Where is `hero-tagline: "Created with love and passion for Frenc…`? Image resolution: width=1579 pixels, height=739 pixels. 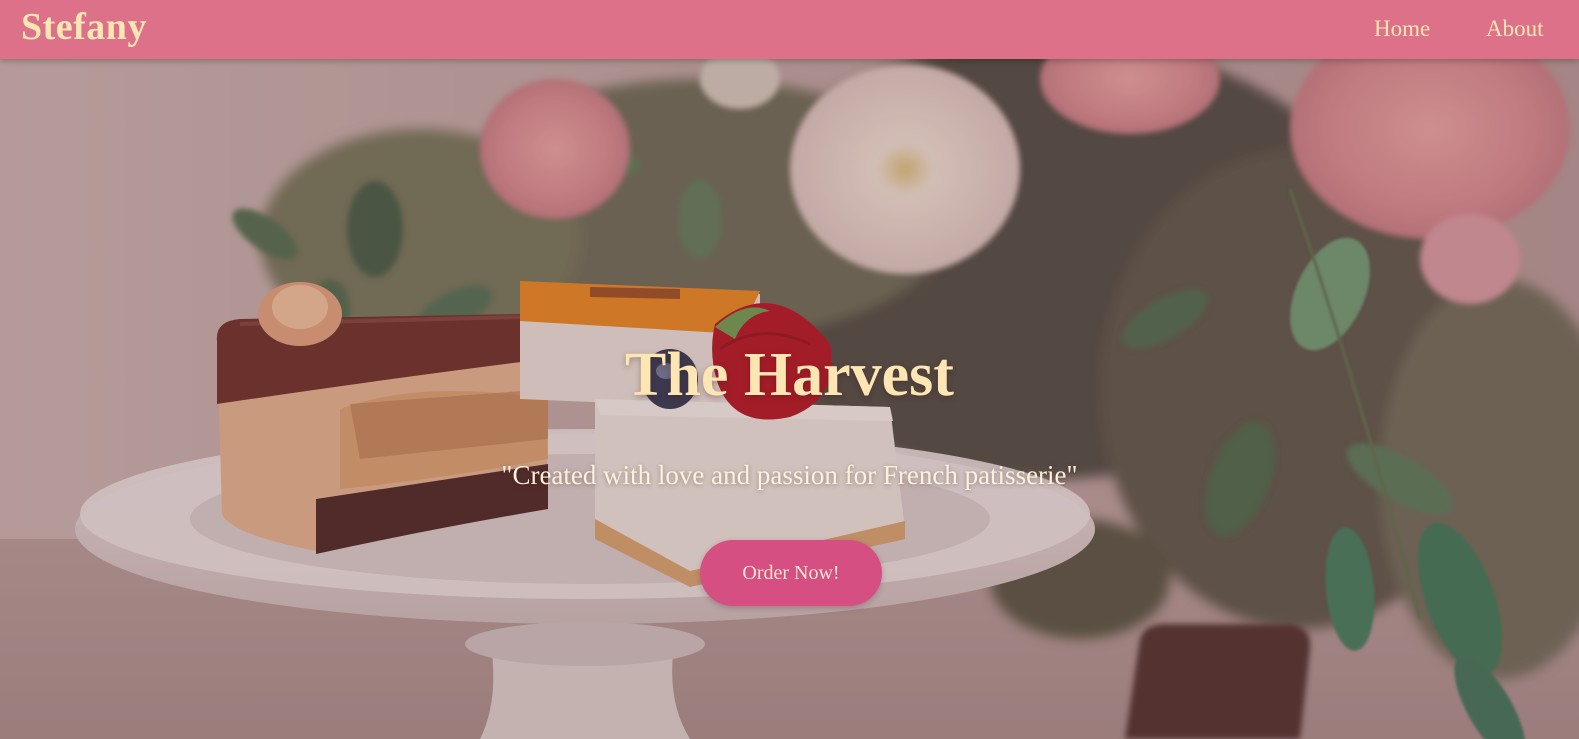 hero-tagline: "Created with love and passion for Frenc… is located at coordinates (789, 475).